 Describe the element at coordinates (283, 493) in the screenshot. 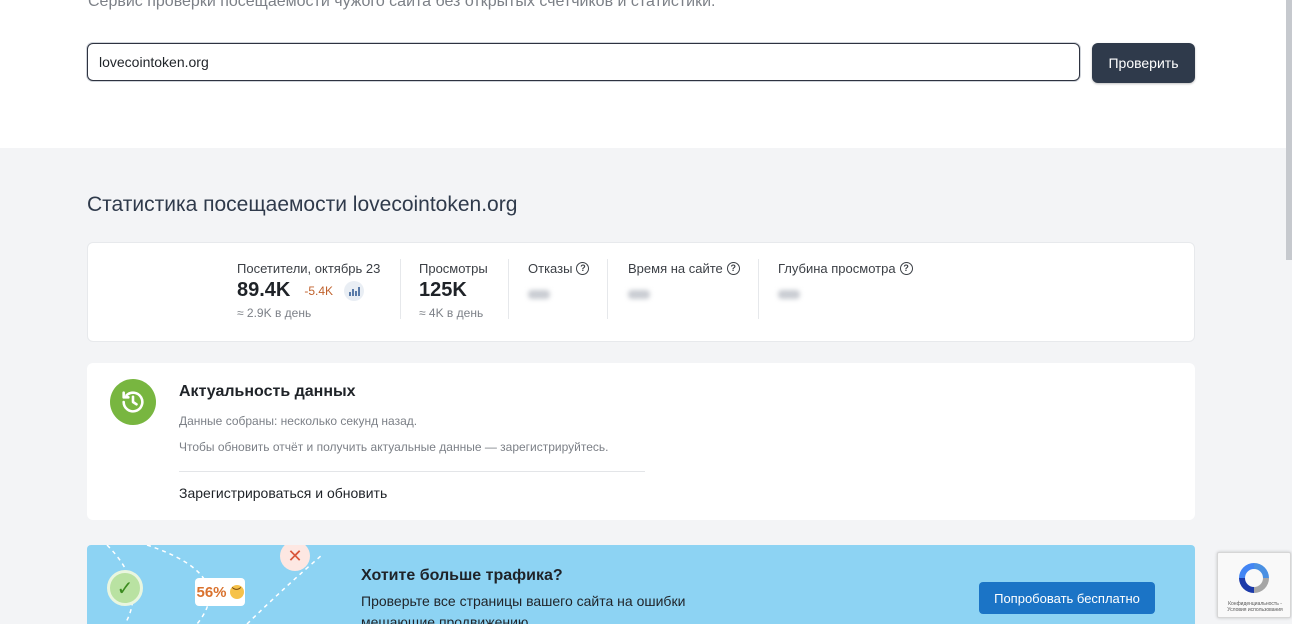

I see `register-and-update-link: Зарегистрироваться и обновить` at that location.